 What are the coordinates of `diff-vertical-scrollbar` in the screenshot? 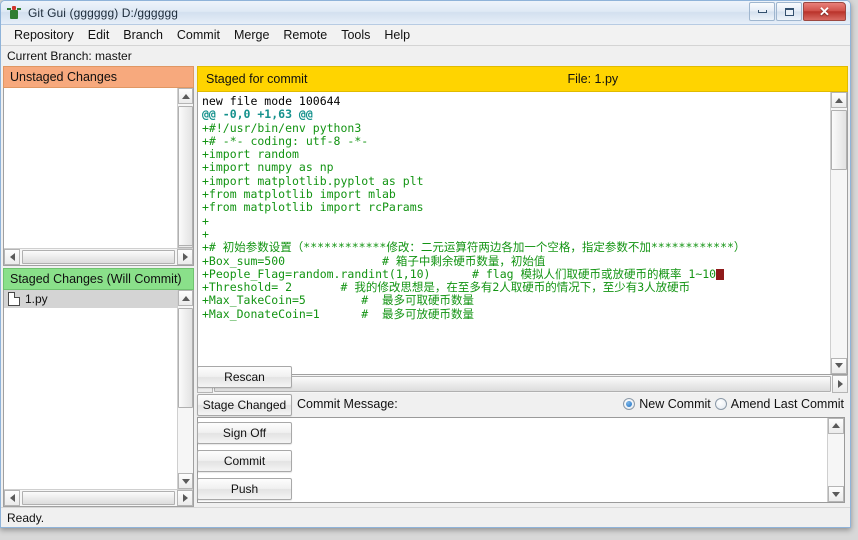 It's located at (838, 233).